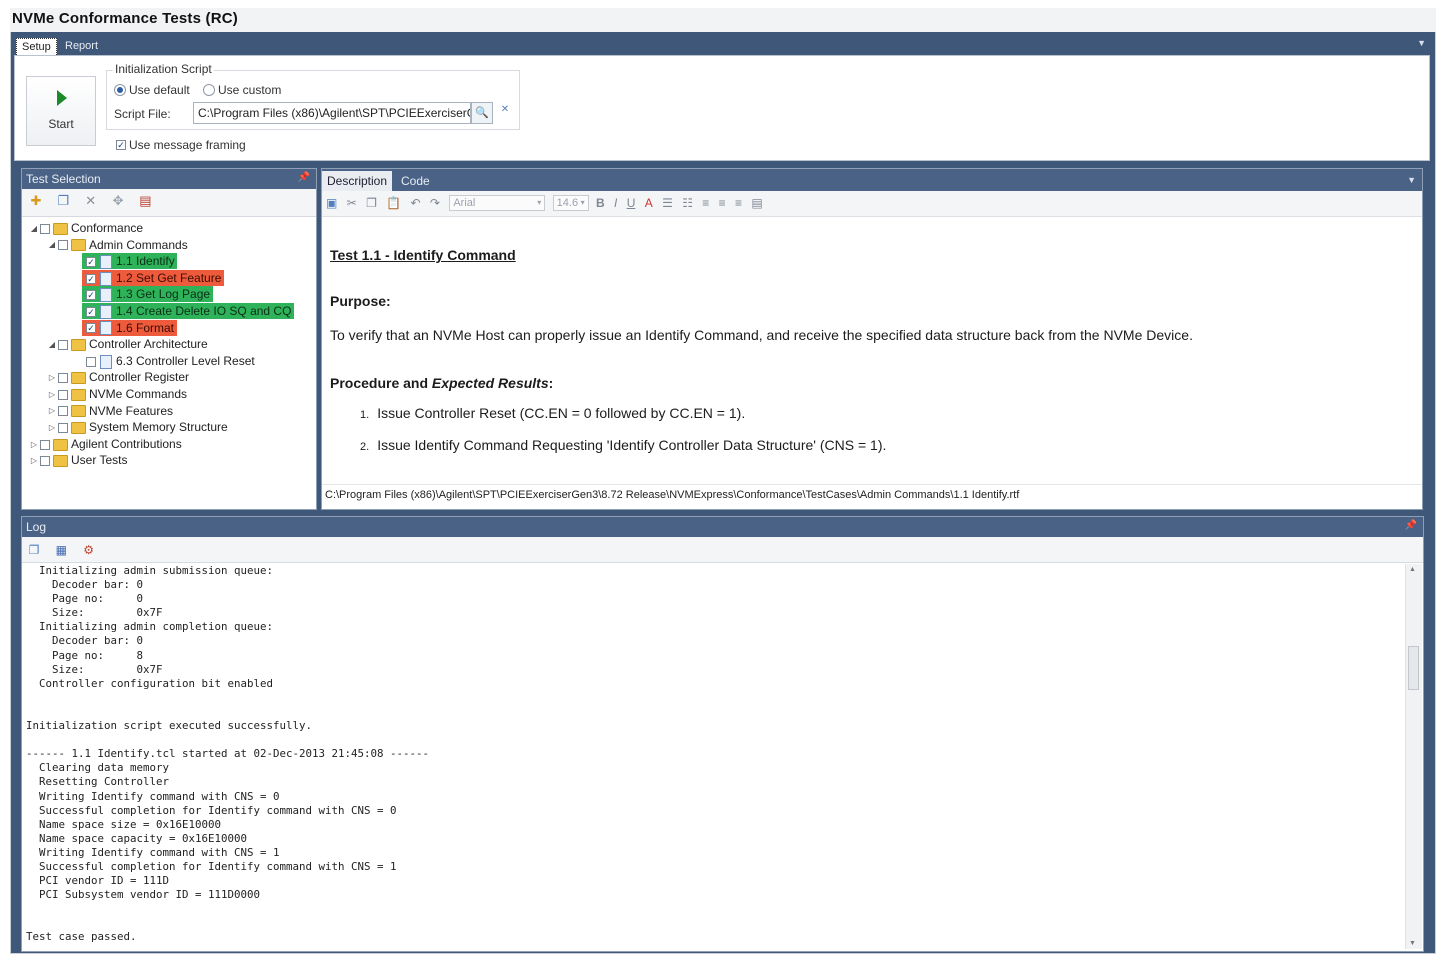  I want to click on underline-icon: U, so click(631, 203).